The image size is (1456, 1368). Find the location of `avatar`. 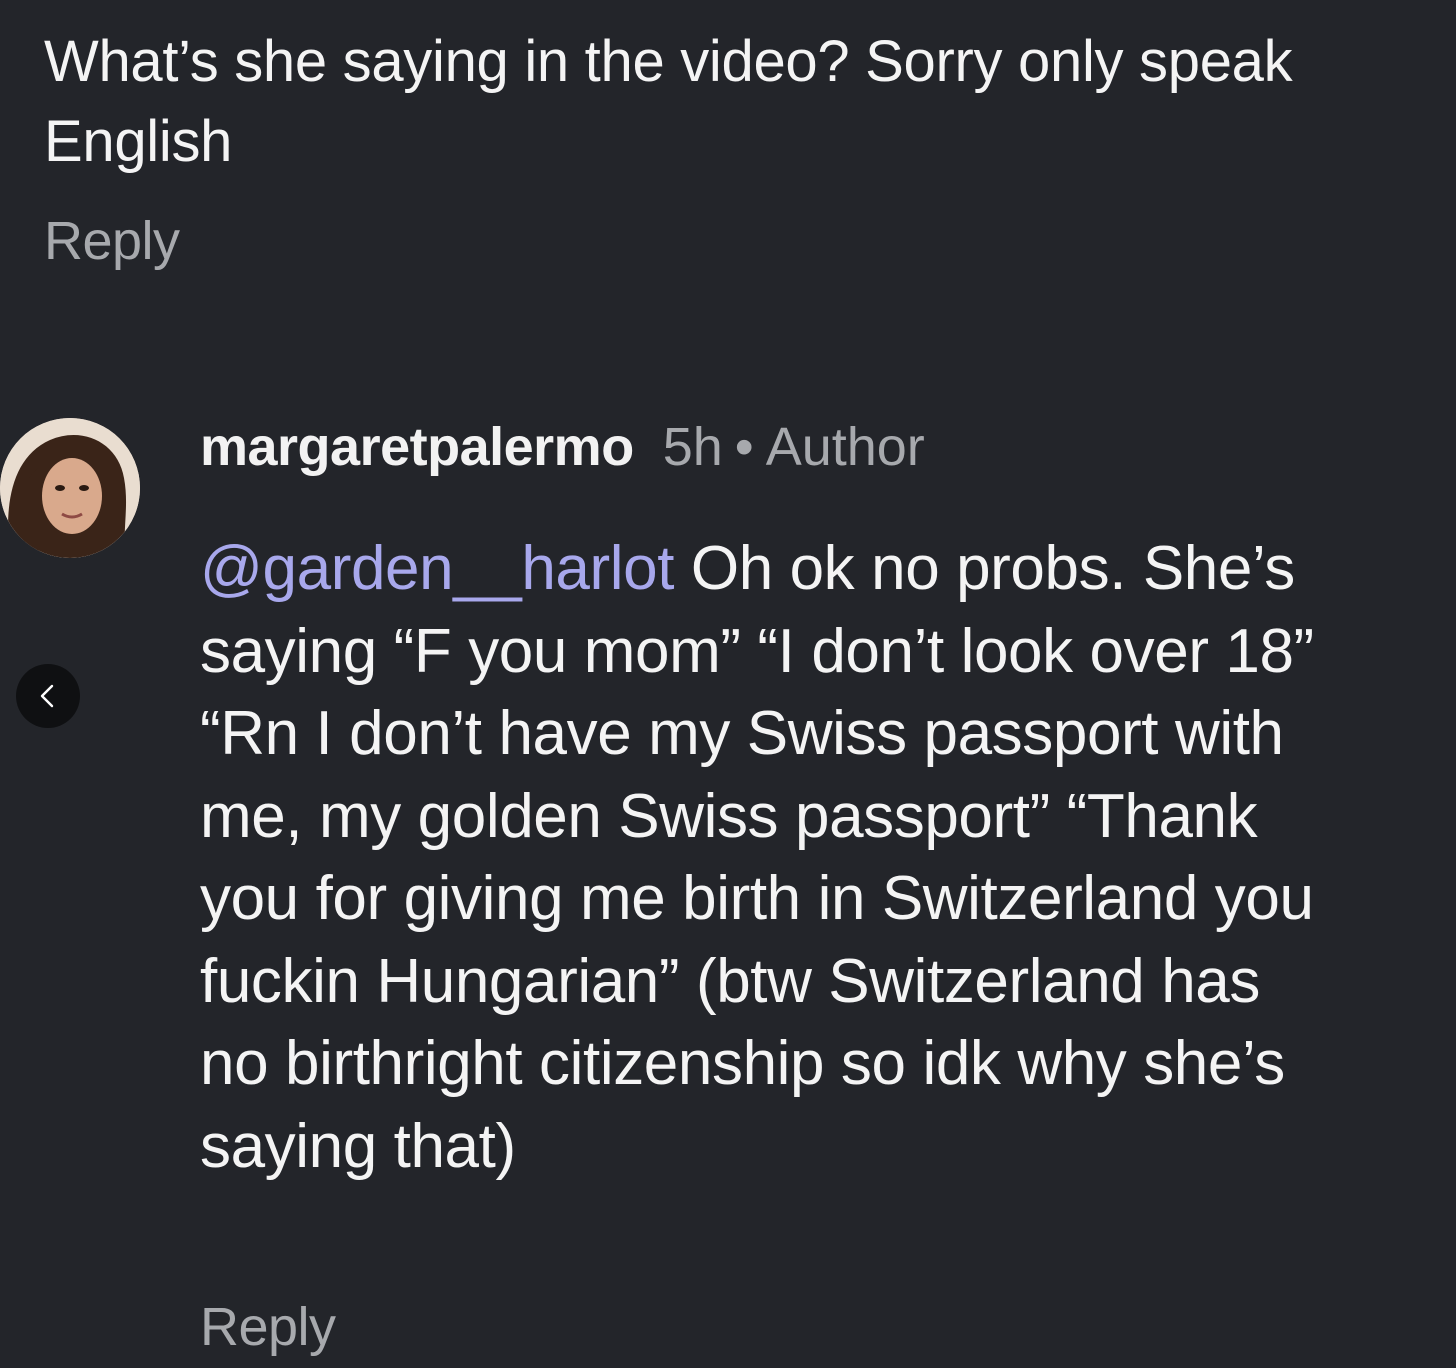

avatar is located at coordinates (70, 488).